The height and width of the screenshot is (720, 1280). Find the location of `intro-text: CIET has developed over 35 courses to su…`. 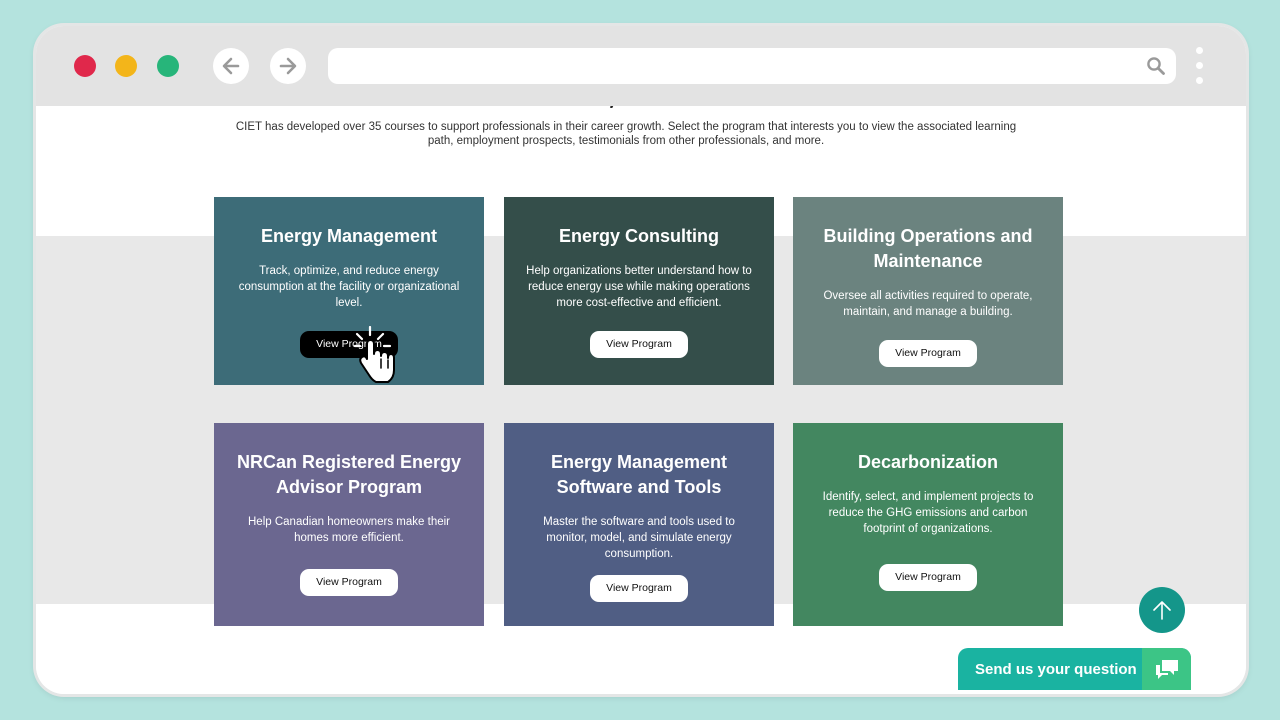

intro-text: CIET has developed over 35 courses to su… is located at coordinates (626, 134).